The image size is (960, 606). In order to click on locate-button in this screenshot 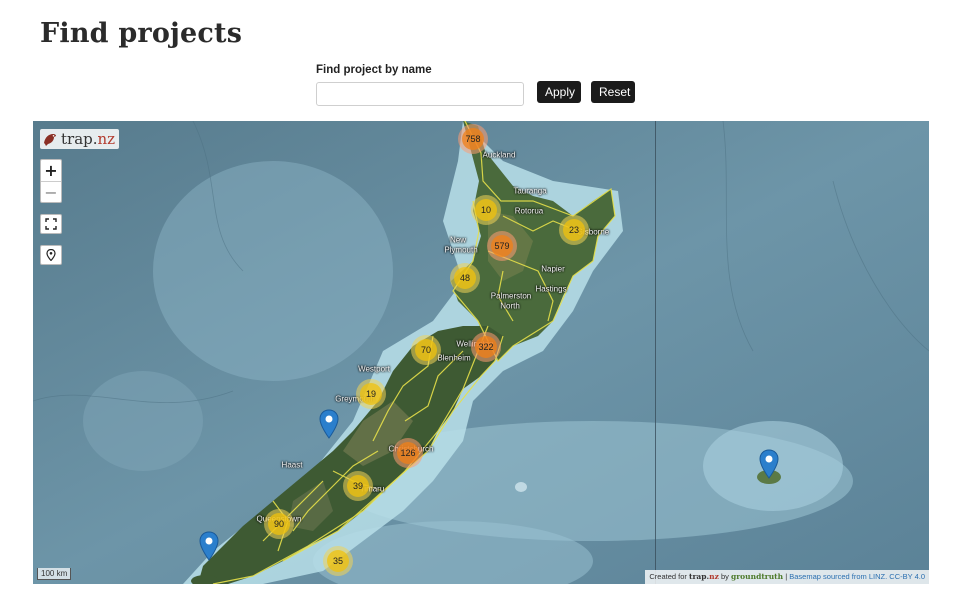, I will do `click(51, 255)`.